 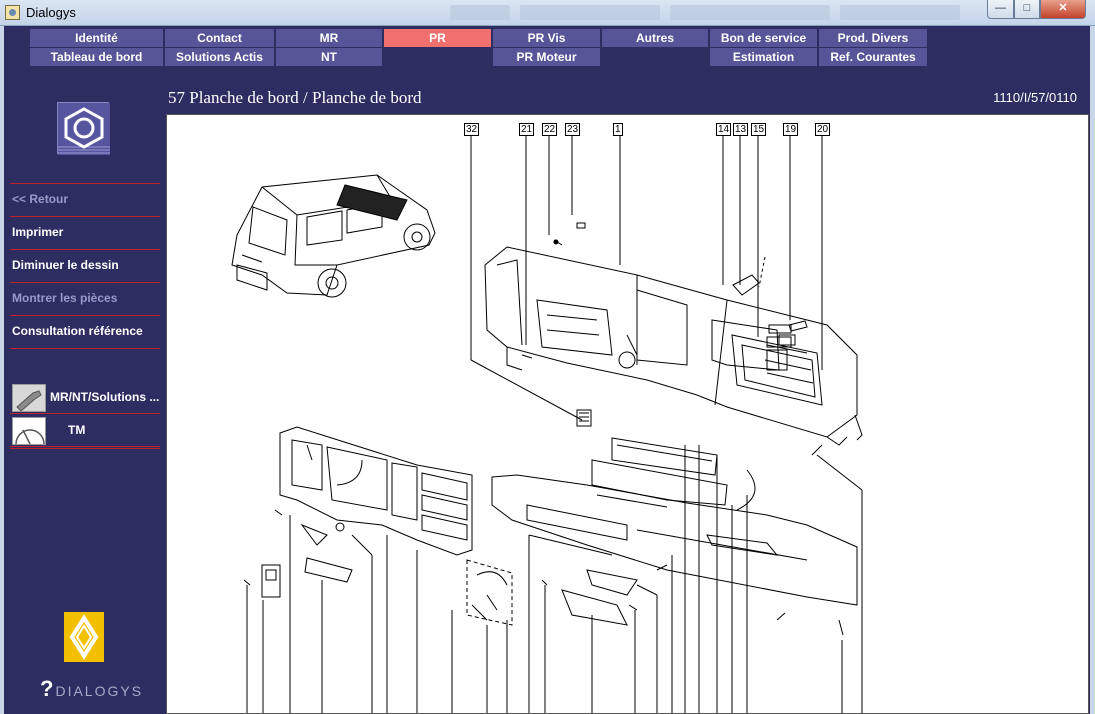 I want to click on dashboard-main, so click(x=673, y=346).